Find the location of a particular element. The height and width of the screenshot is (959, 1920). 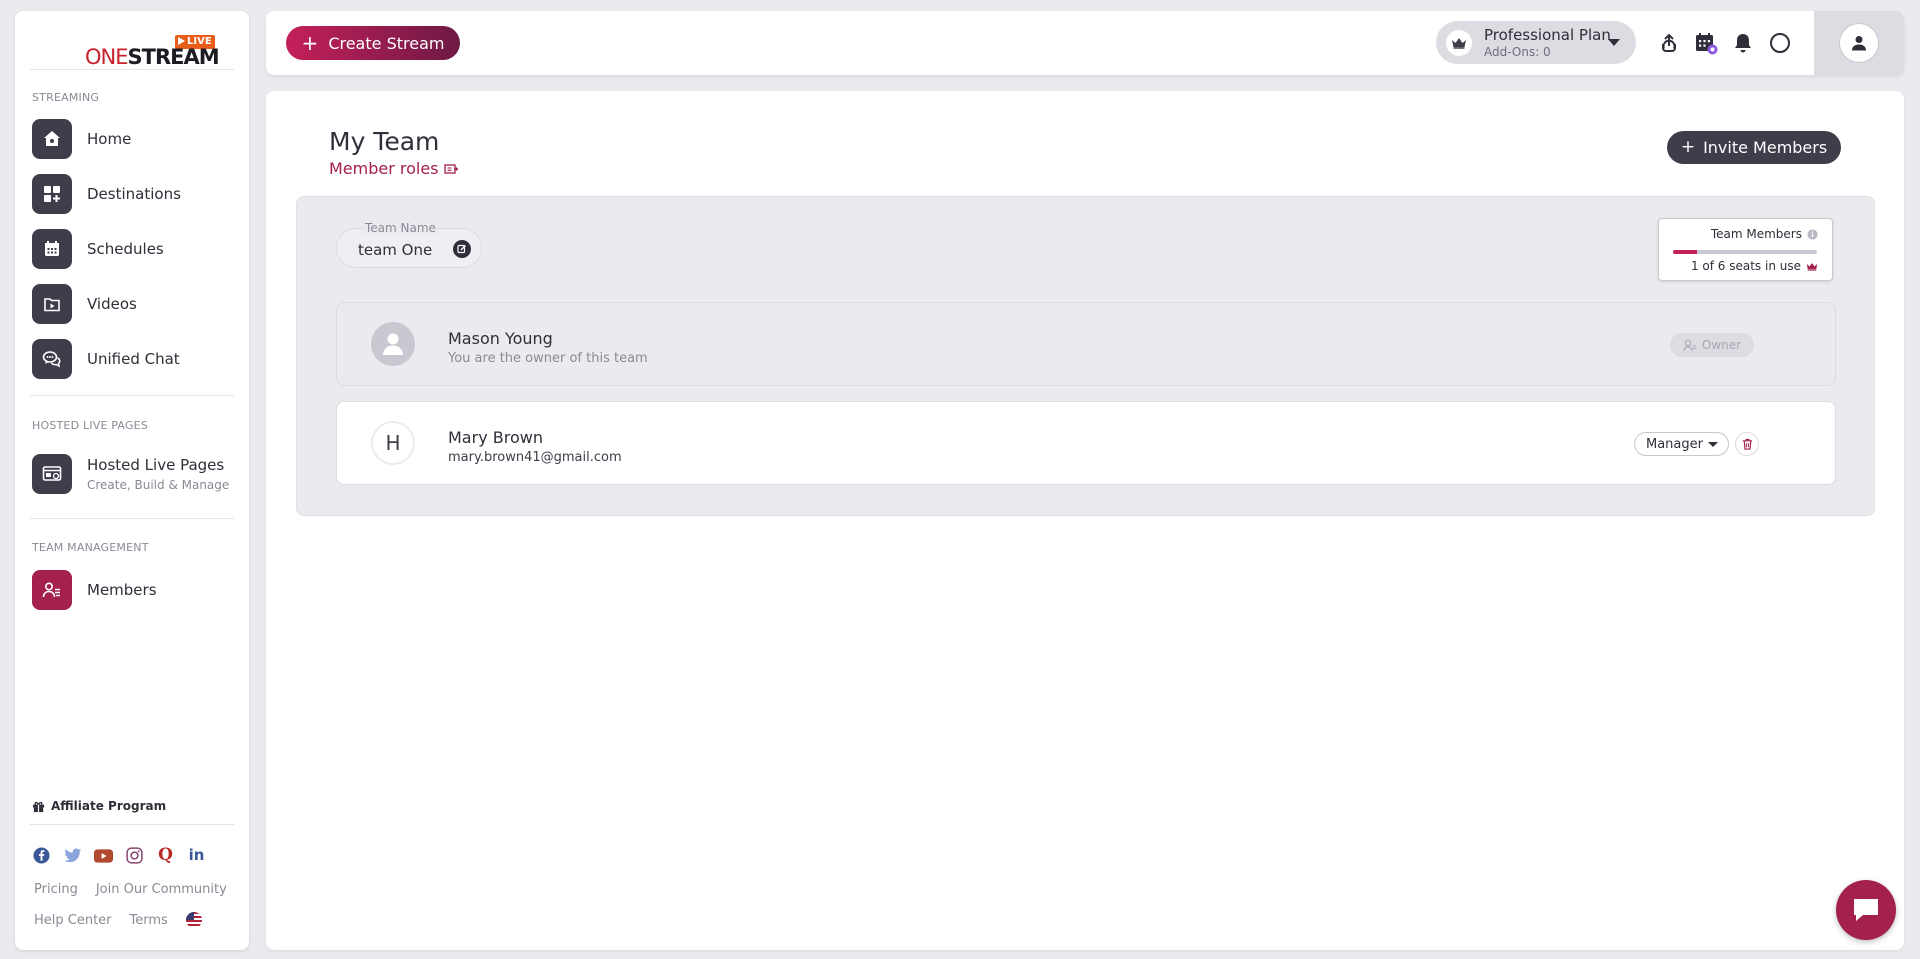

sidebar-item-unified-chat: Unified Chat is located at coordinates (137, 359).